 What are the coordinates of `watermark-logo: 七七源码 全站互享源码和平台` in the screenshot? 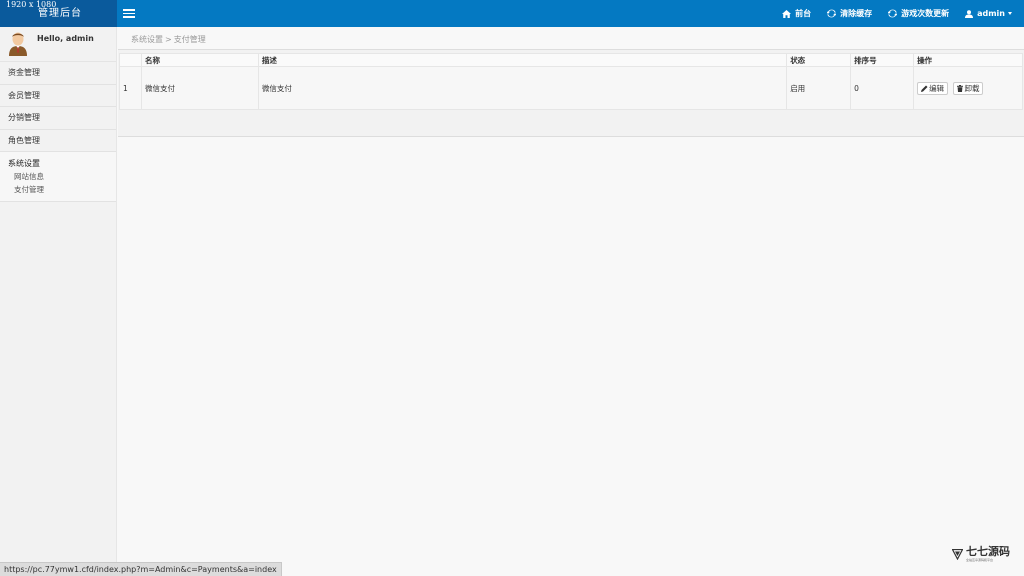 It's located at (981, 554).